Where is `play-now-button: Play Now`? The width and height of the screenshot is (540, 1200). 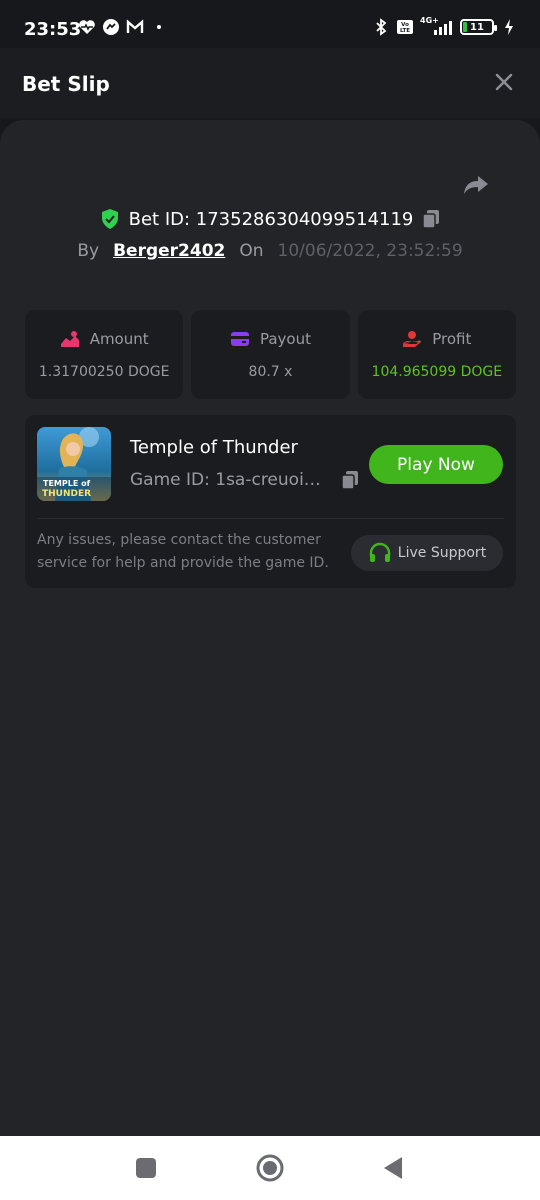
play-now-button: Play Now is located at coordinates (436, 464).